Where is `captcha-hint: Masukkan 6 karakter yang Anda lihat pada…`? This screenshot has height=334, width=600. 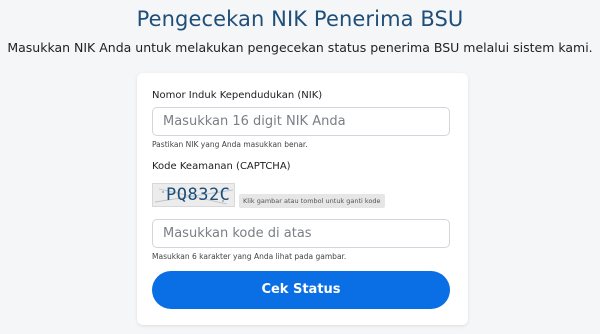 captcha-hint: Masukkan 6 karakter yang Anda lihat pada… is located at coordinates (249, 256).